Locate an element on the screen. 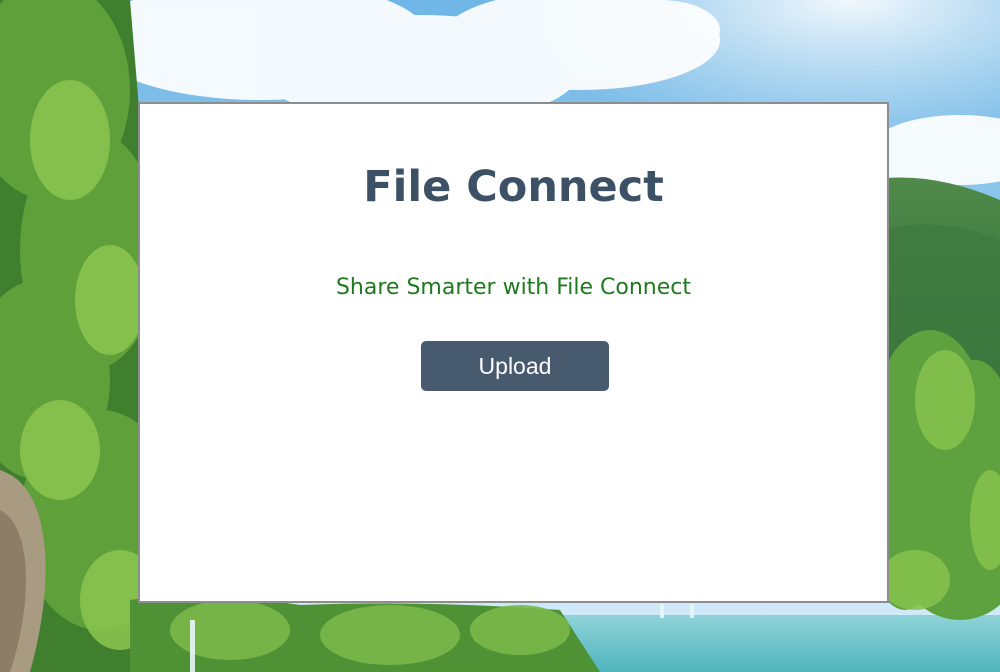  upload-button: Upload is located at coordinates (515, 366).